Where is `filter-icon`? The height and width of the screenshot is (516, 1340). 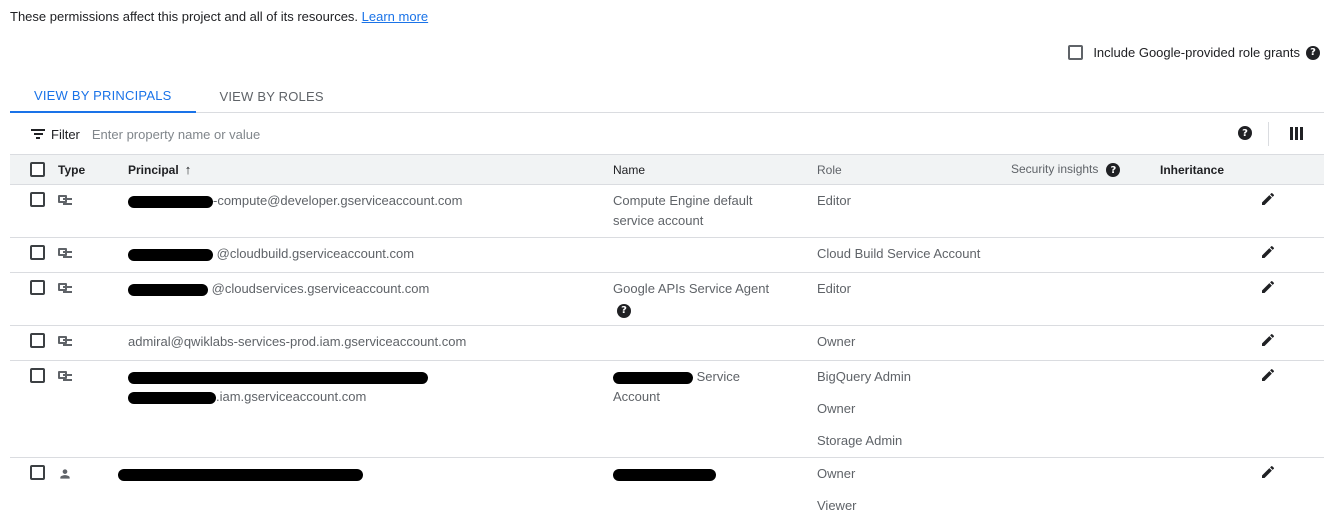 filter-icon is located at coordinates (38, 134).